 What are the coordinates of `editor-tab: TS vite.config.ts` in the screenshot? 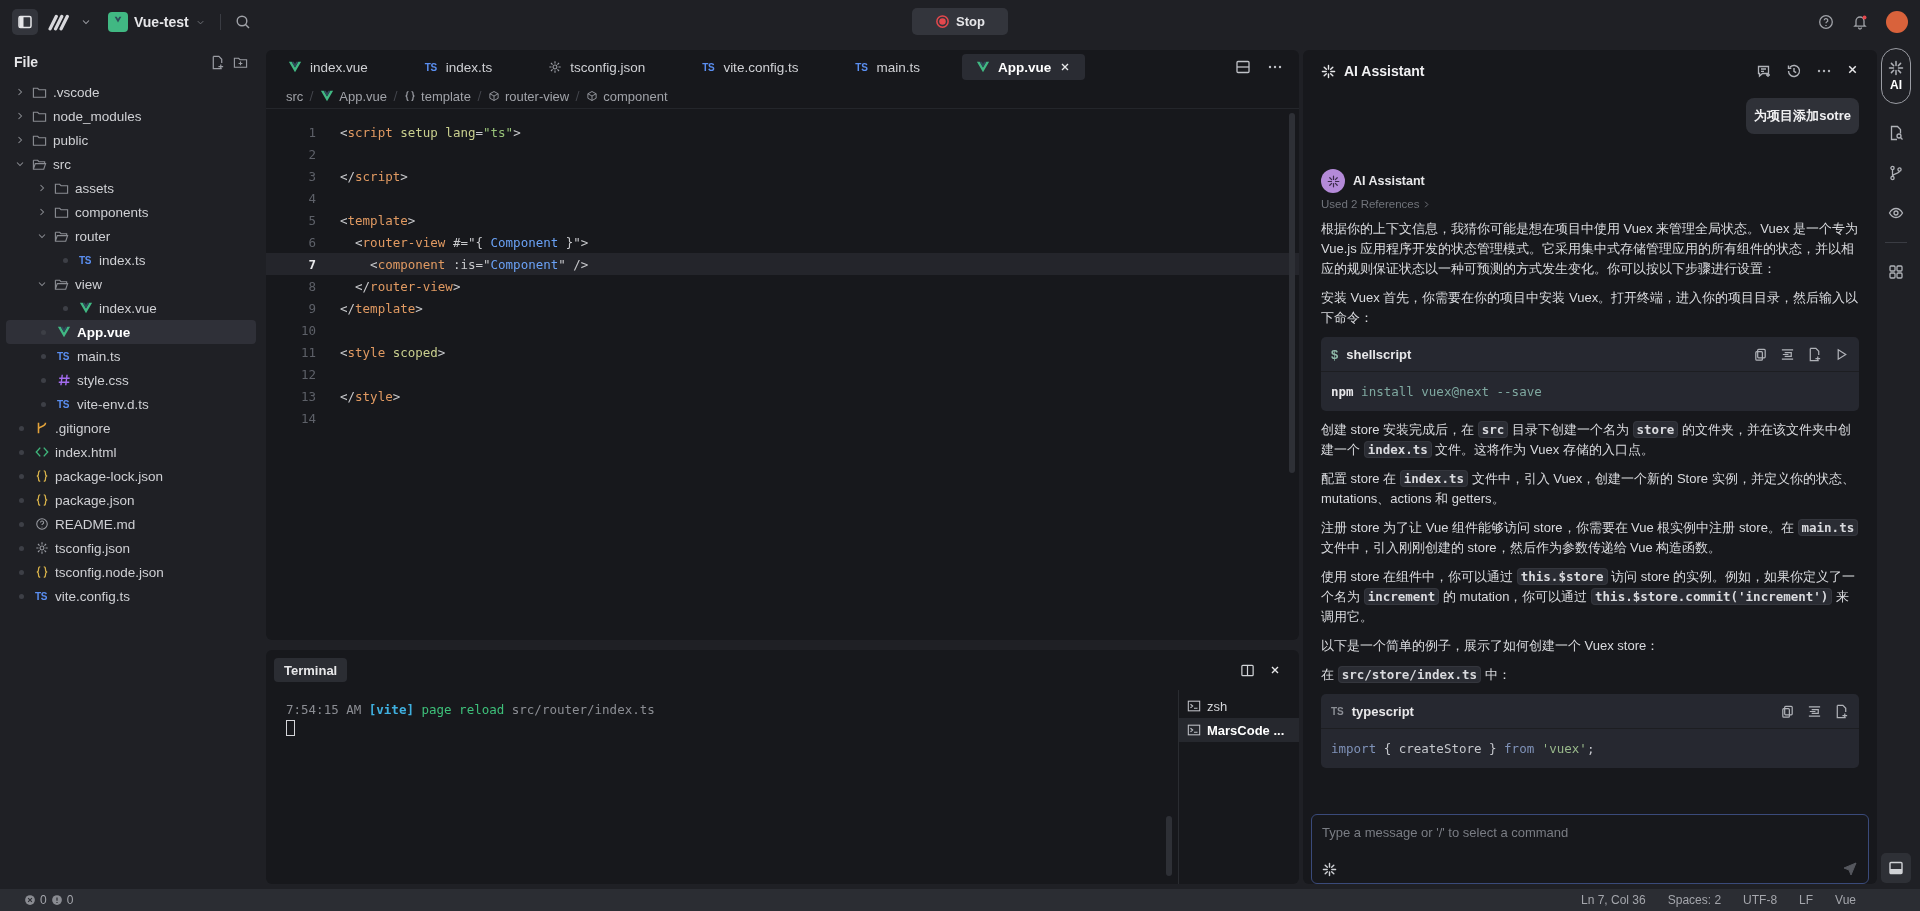 It's located at (750, 67).